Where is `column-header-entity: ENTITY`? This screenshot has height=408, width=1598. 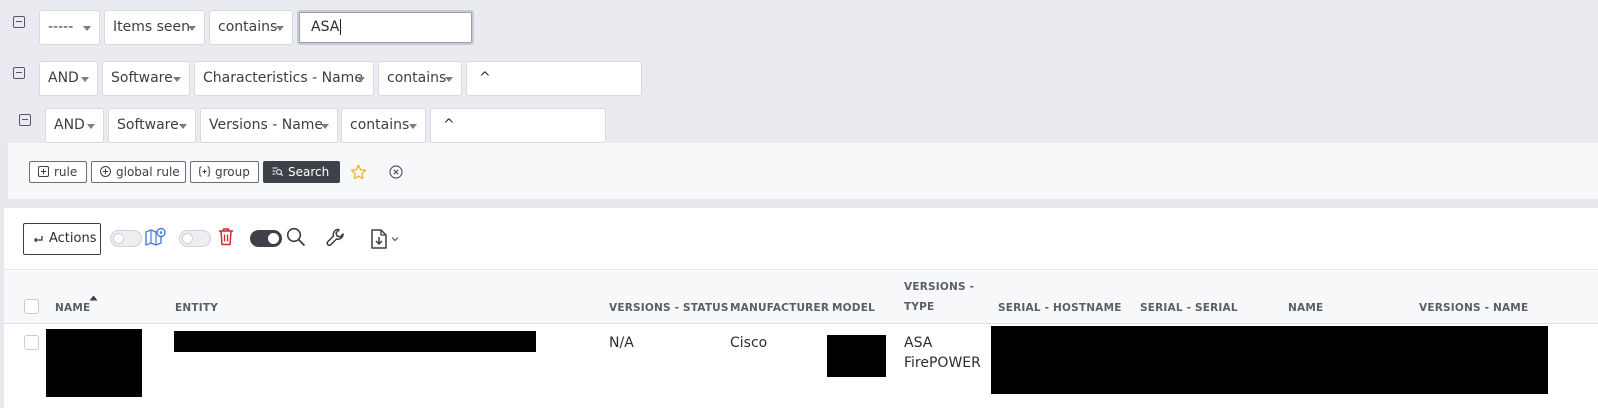
column-header-entity: ENTITY is located at coordinates (196, 308).